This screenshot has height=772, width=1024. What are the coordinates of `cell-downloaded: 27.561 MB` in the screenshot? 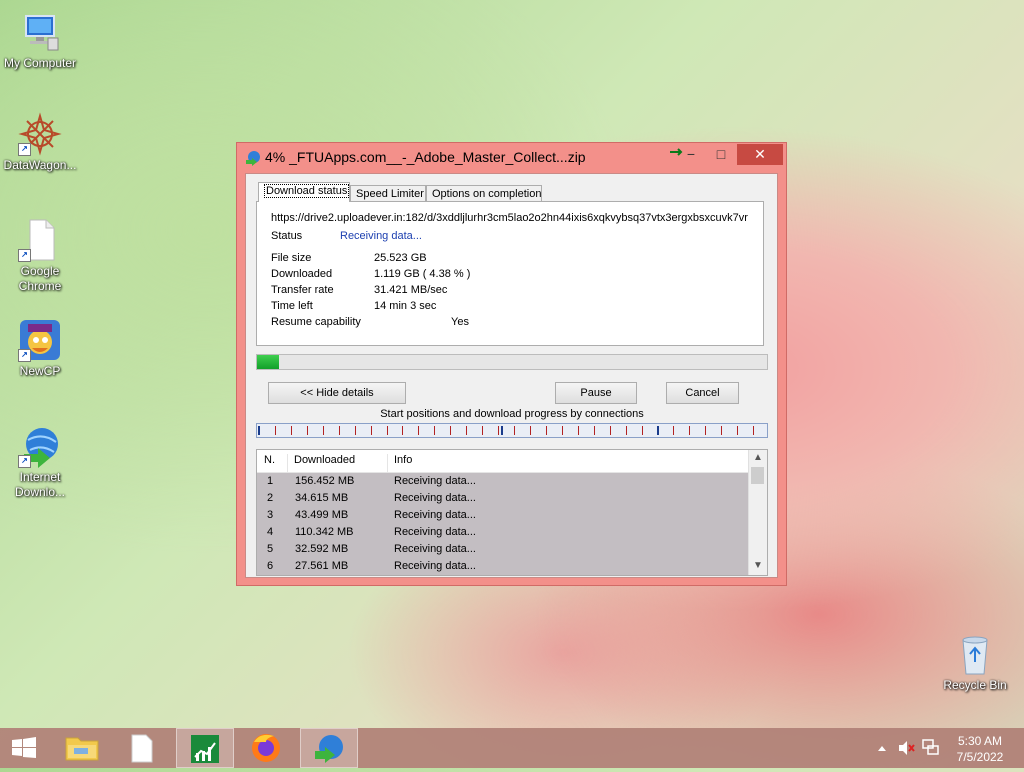 It's located at (322, 566).